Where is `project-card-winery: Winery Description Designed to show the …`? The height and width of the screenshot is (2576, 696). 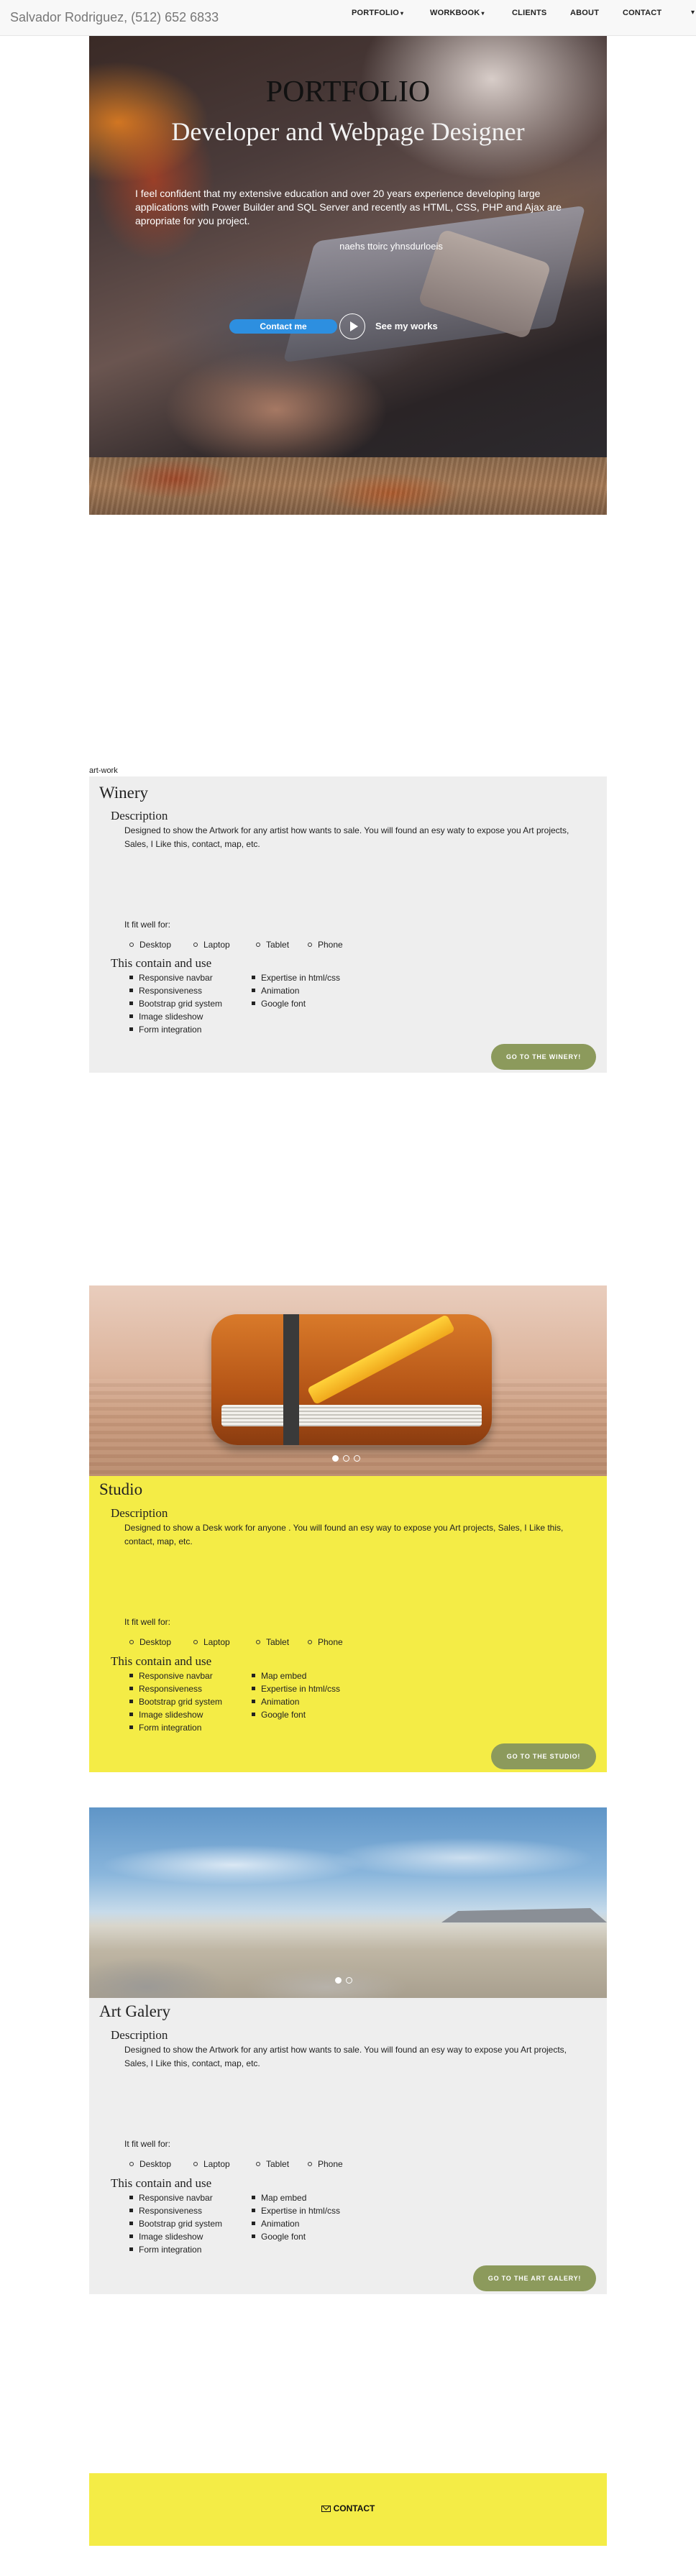
project-card-winery: Winery Description Designed to show the … is located at coordinates (348, 924).